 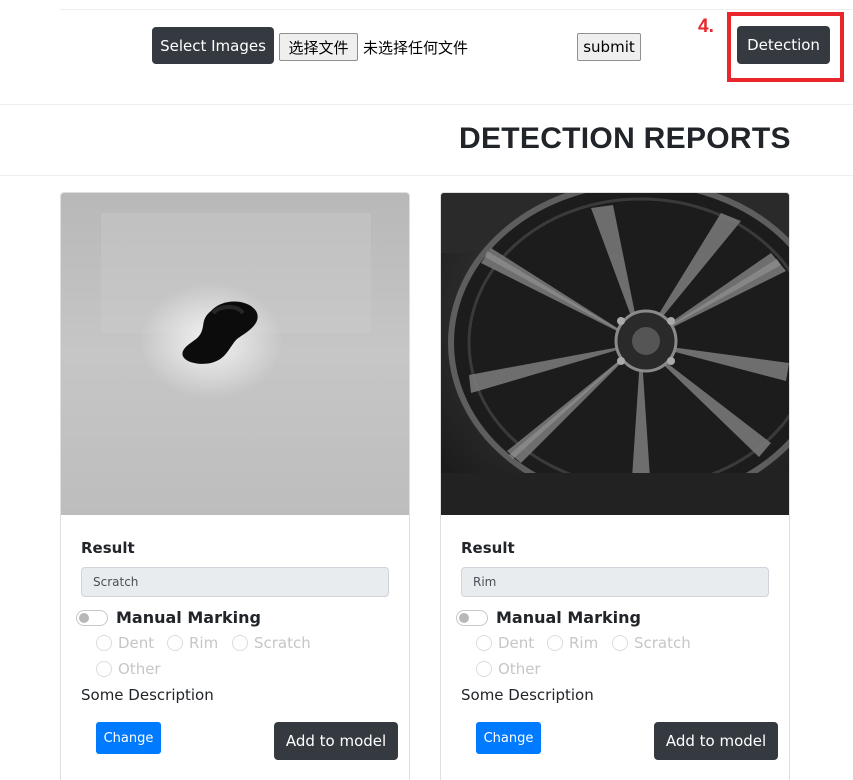 What do you see at coordinates (456, 9) in the screenshot?
I see `top-divider` at bounding box center [456, 9].